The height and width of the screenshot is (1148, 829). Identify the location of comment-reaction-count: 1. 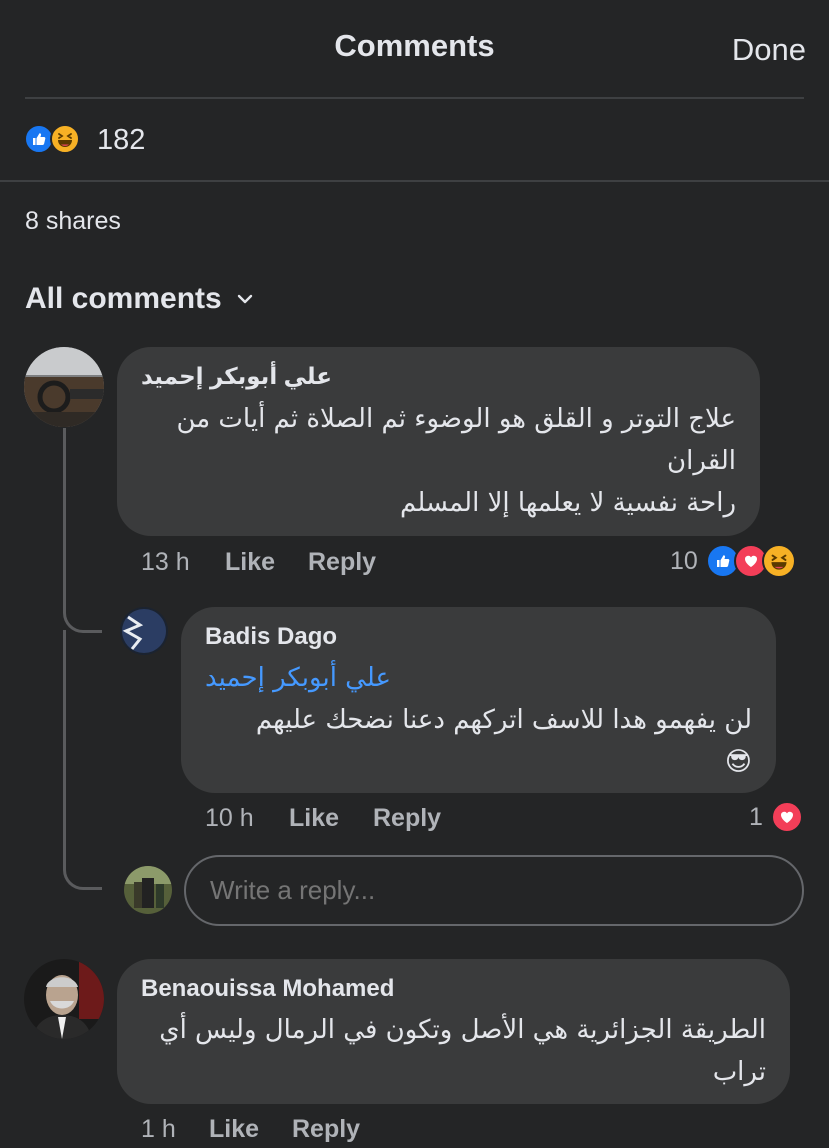
(756, 816).